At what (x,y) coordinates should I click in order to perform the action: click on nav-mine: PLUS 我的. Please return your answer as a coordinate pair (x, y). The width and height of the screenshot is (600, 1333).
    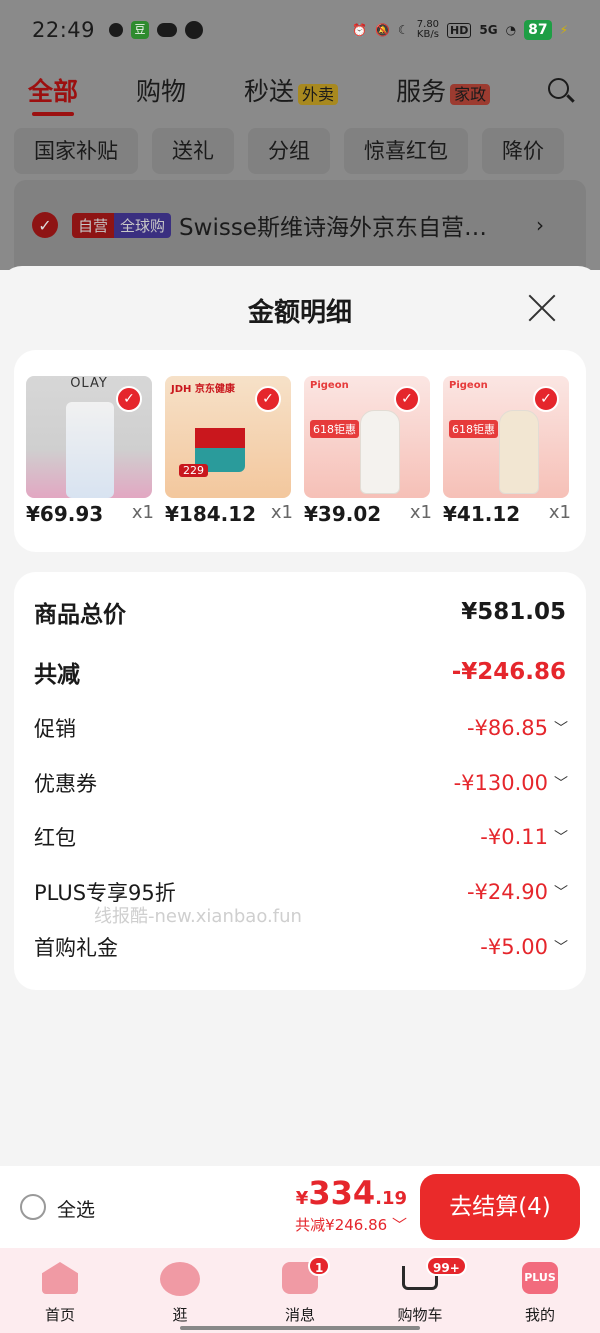
    Looking at the image, I should click on (540, 1290).